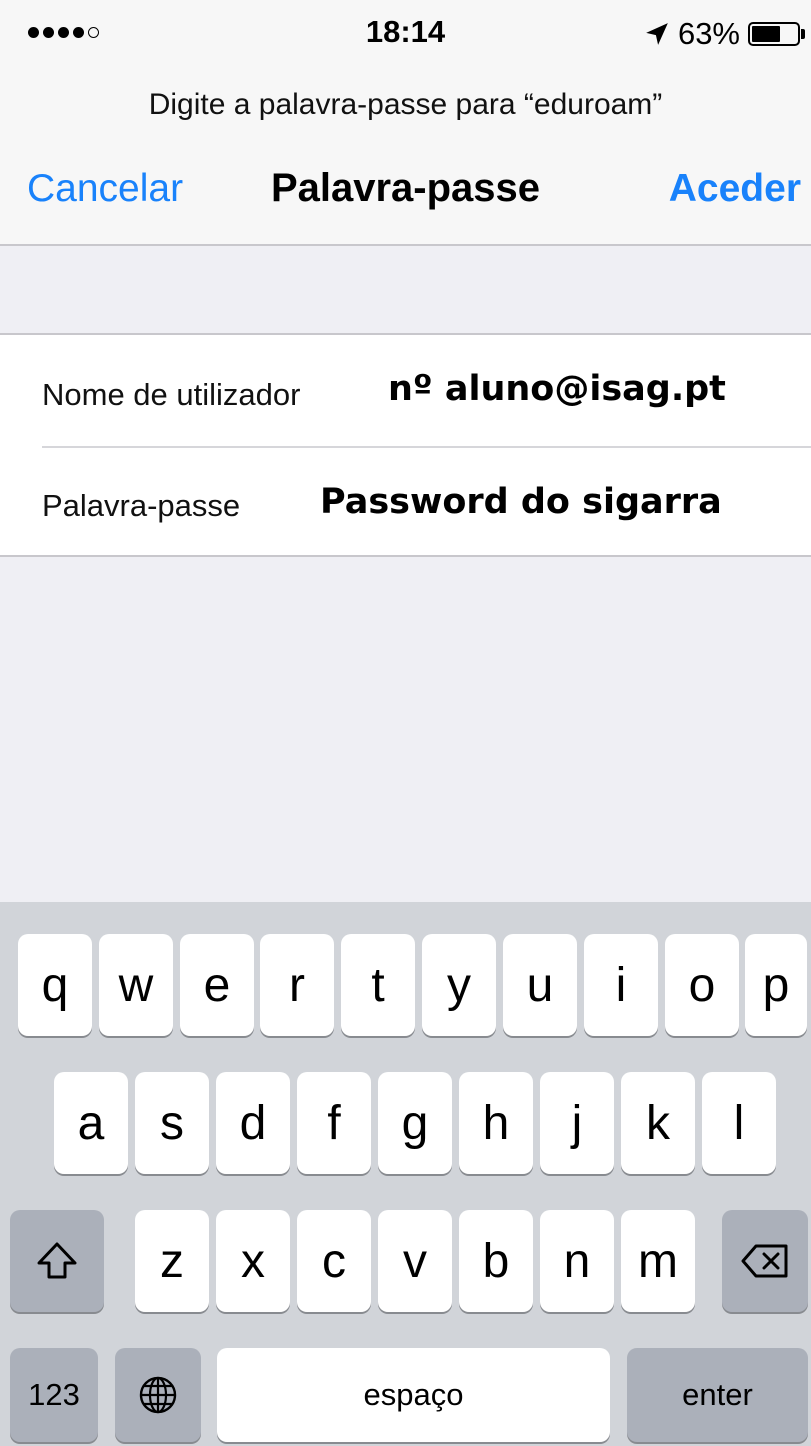  What do you see at coordinates (621, 985) in the screenshot?
I see `key-i: i` at bounding box center [621, 985].